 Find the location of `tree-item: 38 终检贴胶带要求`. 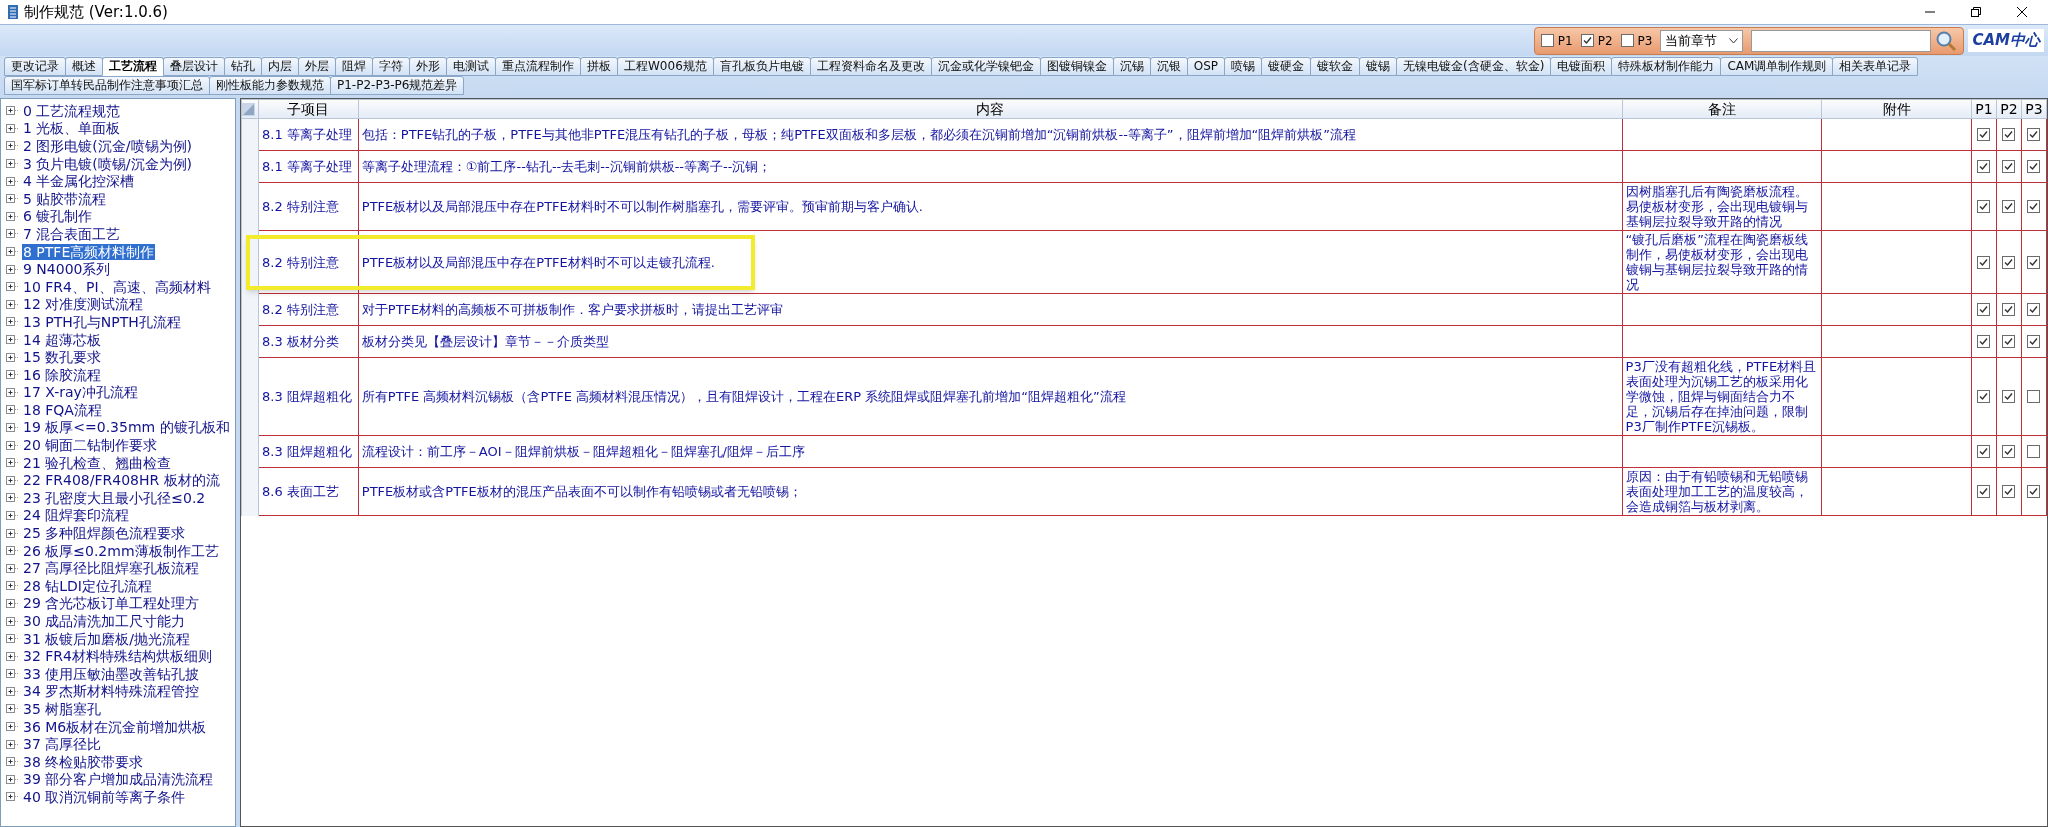

tree-item: 38 终检贴胶带要求 is located at coordinates (83, 761).